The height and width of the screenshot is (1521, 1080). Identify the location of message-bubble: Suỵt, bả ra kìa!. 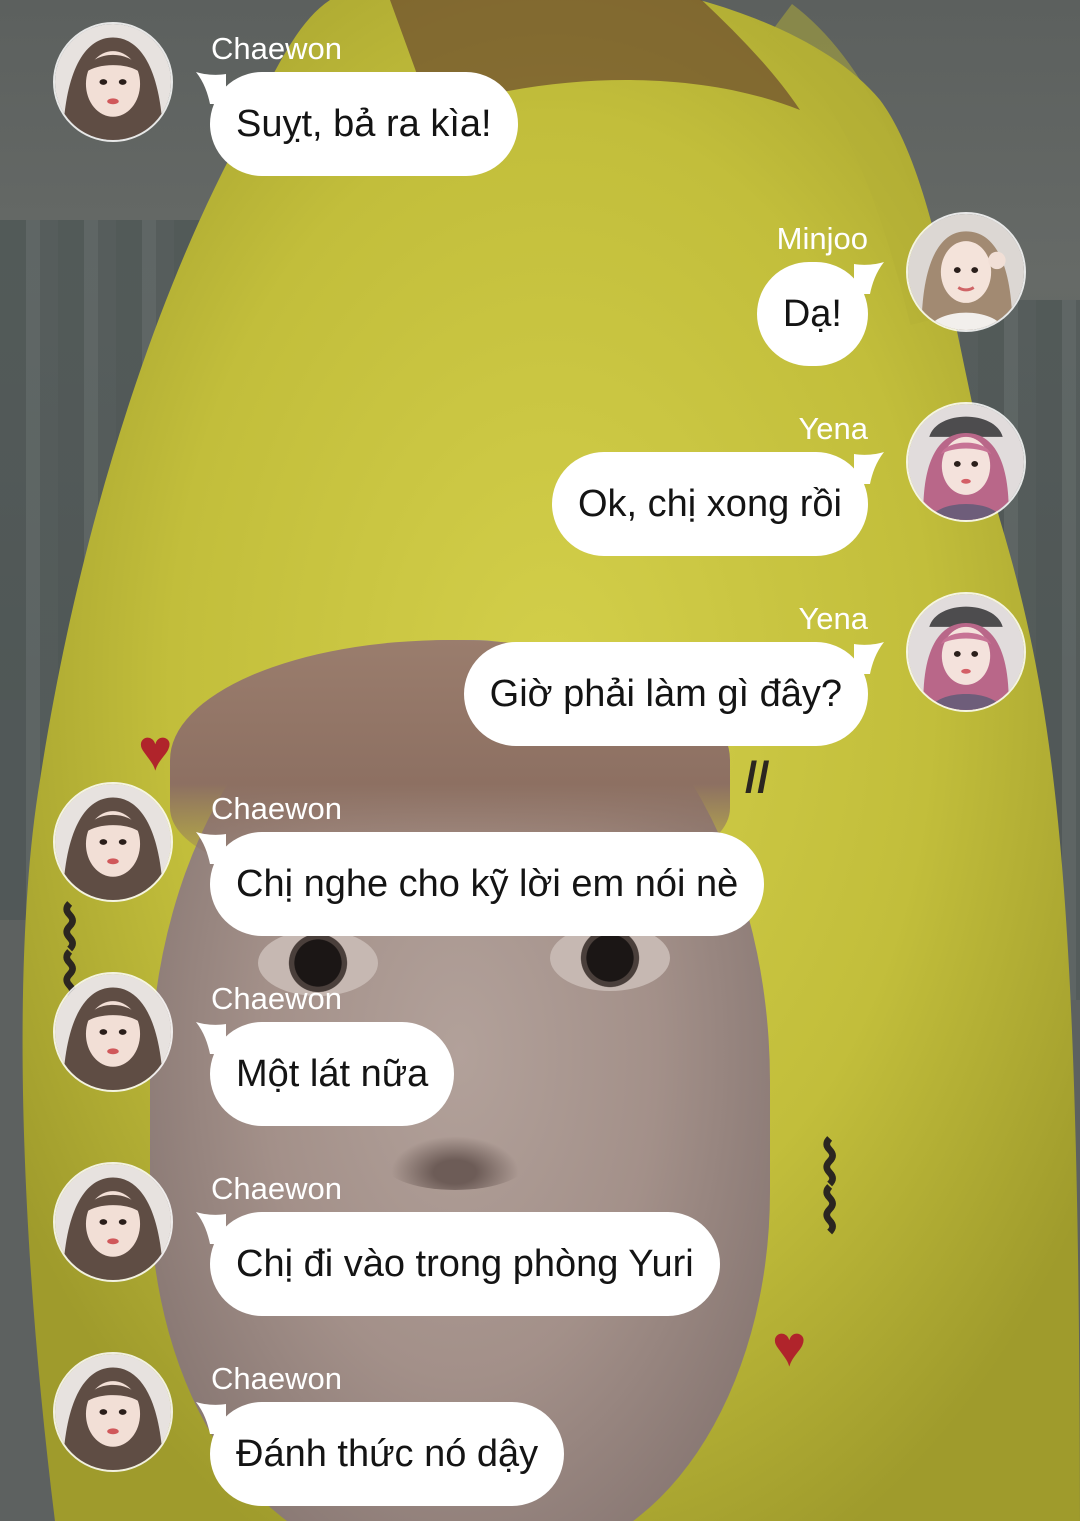
(364, 124).